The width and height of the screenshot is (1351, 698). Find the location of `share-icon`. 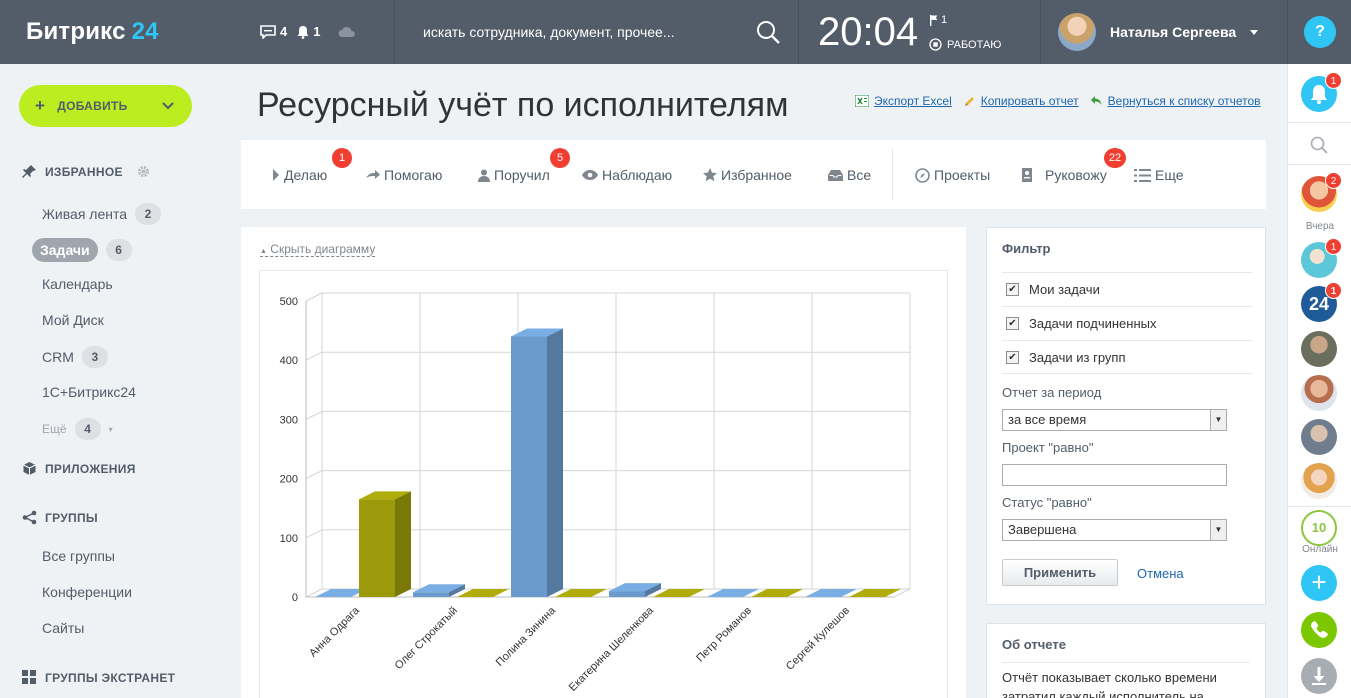

share-icon is located at coordinates (29, 517).